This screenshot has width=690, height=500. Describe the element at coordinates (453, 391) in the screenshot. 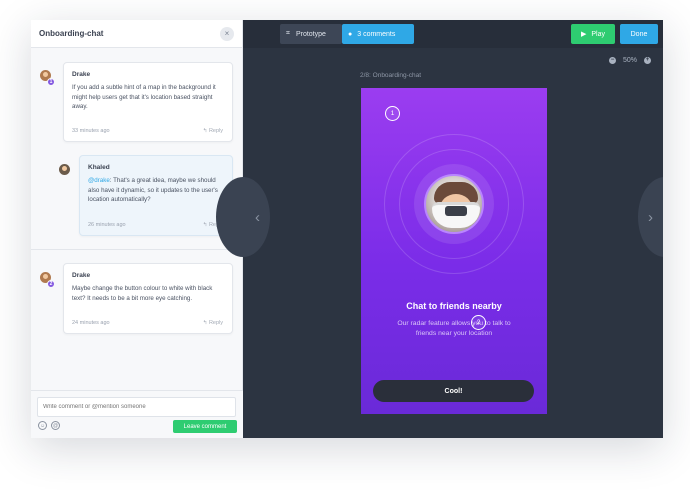

I see `cool-button: Cool!` at that location.